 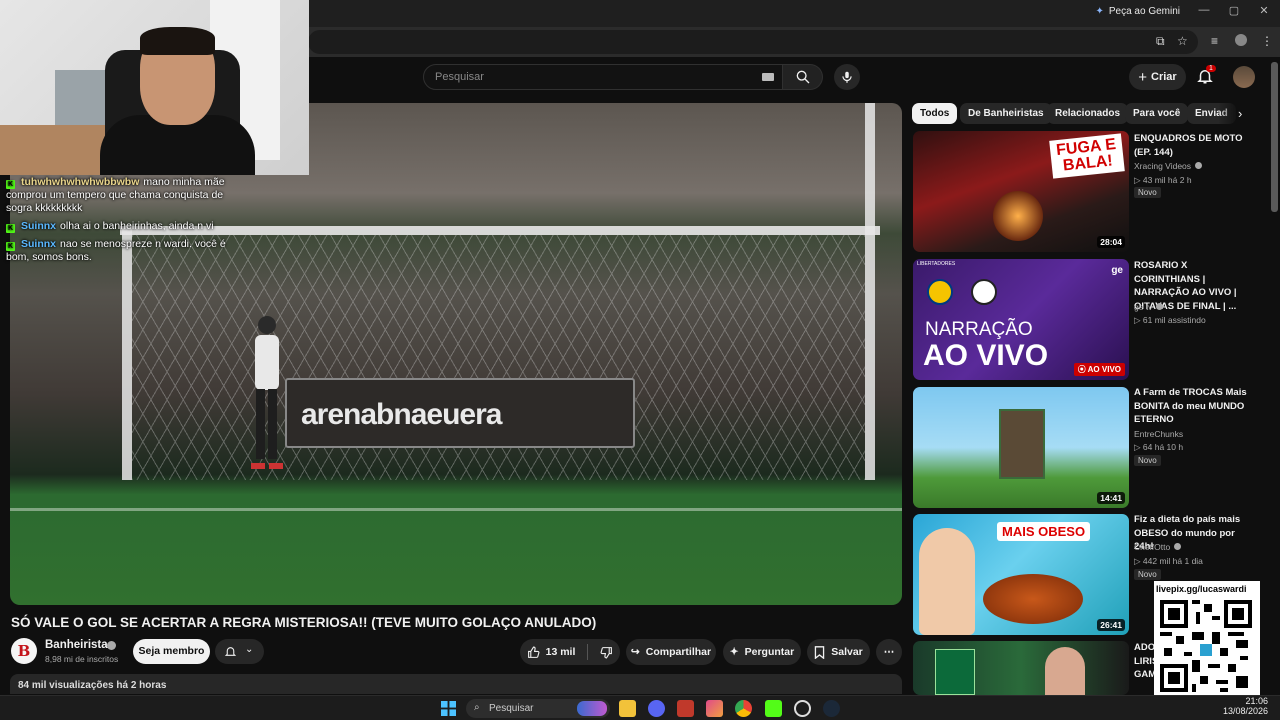 I want to click on close-window-button: ✕, so click(x=1264, y=10).